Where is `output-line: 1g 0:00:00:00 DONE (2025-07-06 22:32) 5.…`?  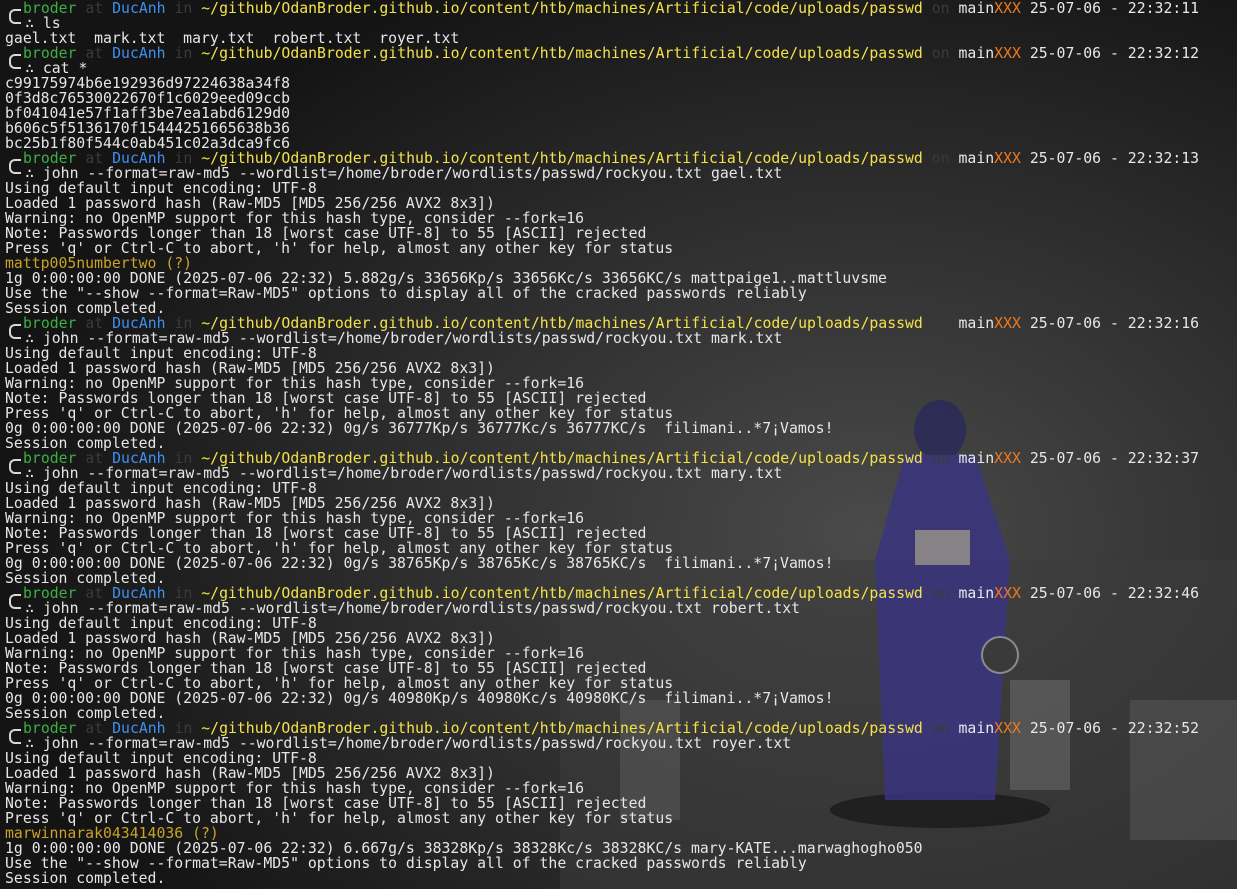
output-line: 1g 0:00:00:00 DONE (2025-07-06 22:32) 5.… is located at coordinates (446, 278).